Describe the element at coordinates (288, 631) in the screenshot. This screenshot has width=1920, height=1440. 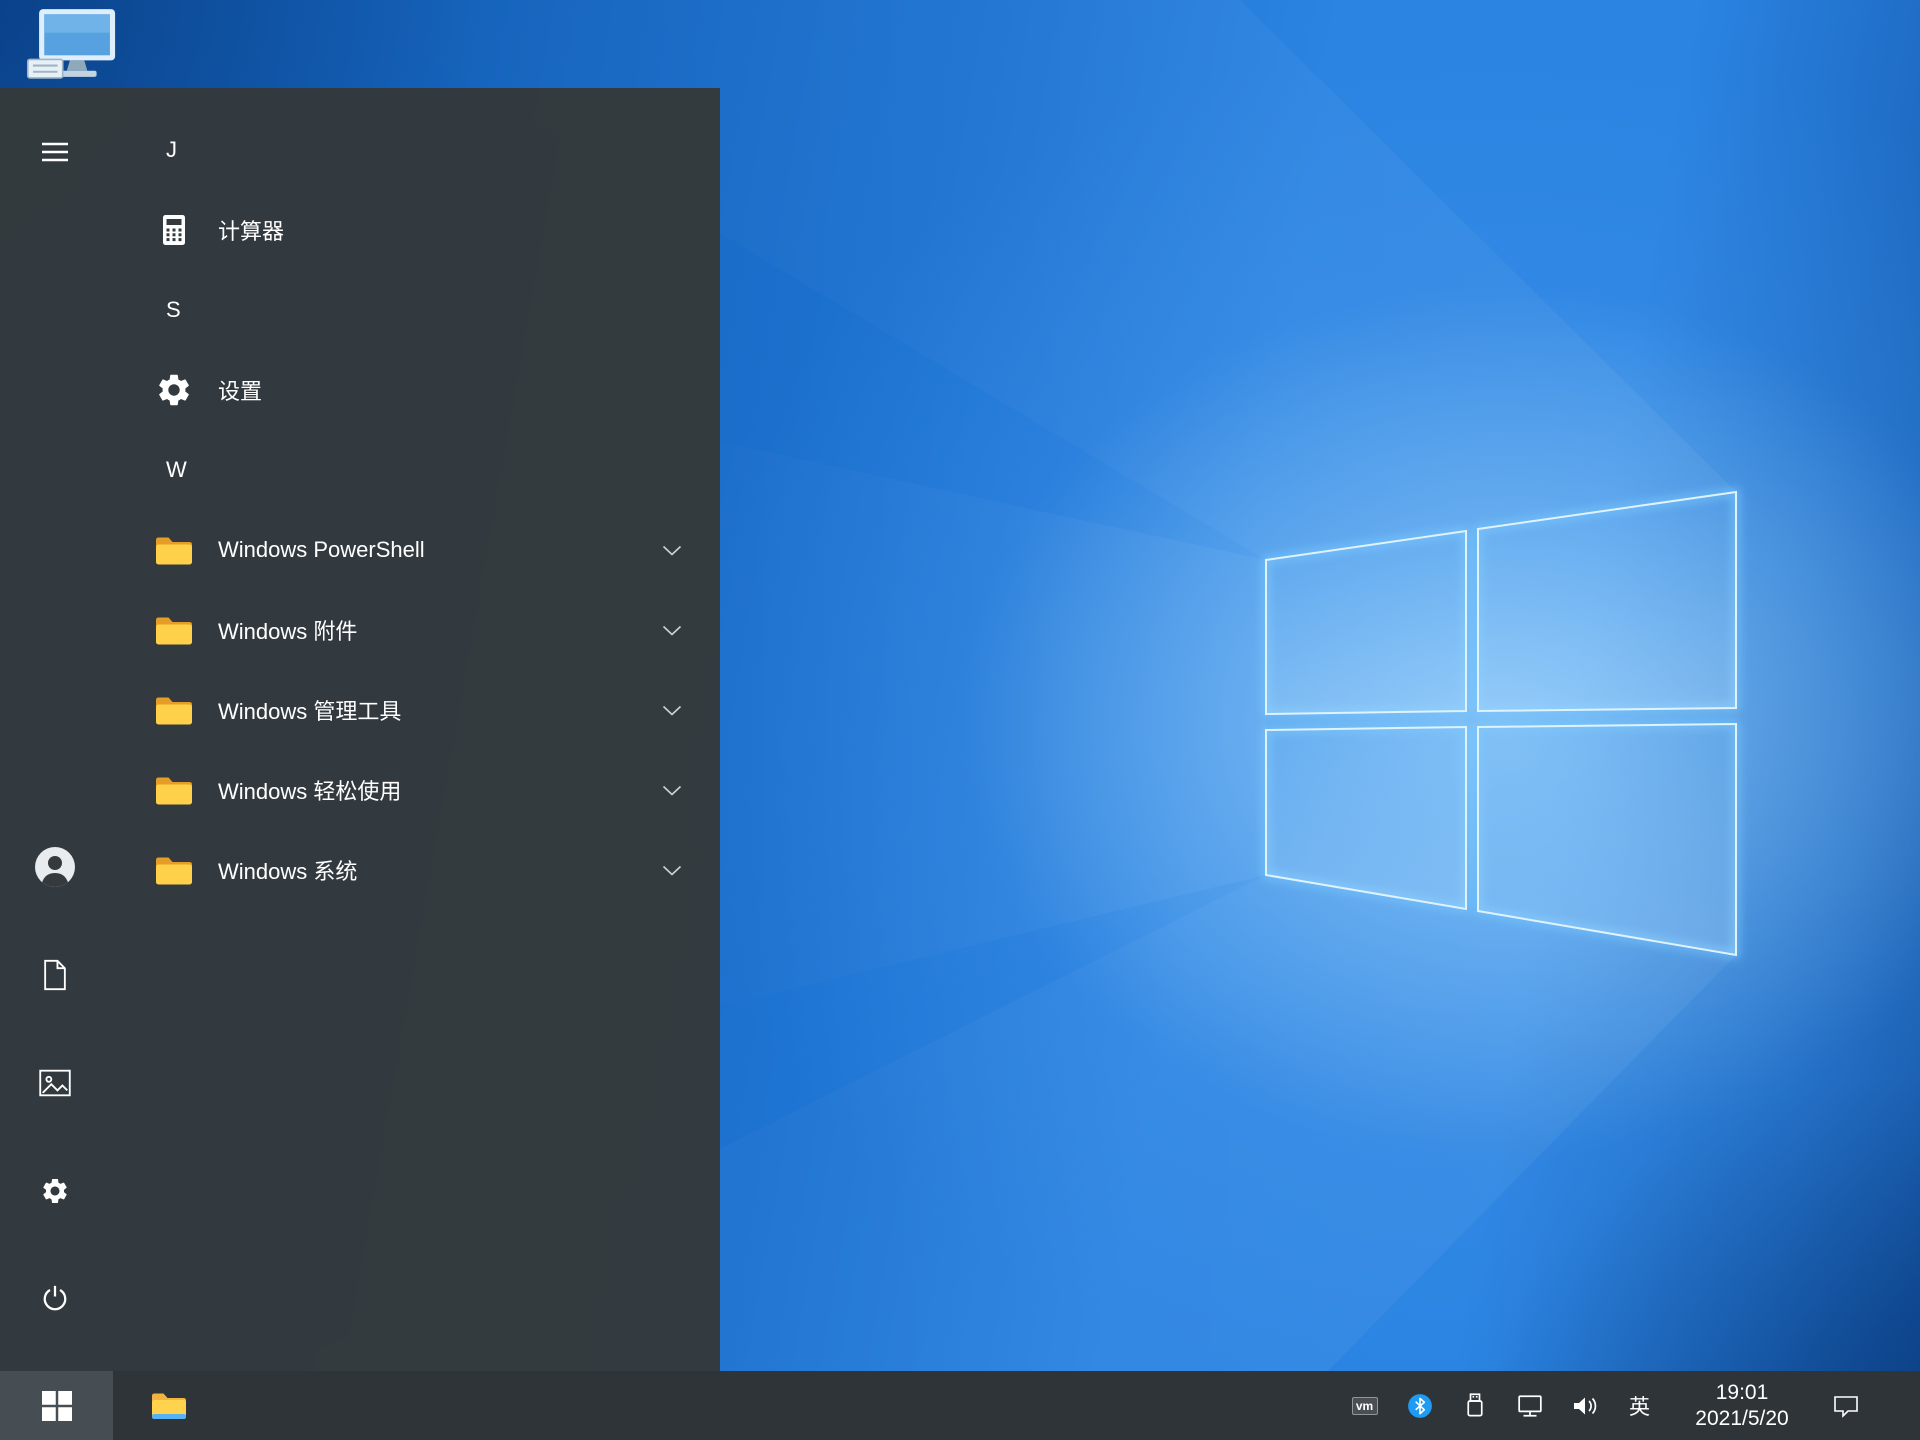
I see `app-label: Windows 附件` at that location.